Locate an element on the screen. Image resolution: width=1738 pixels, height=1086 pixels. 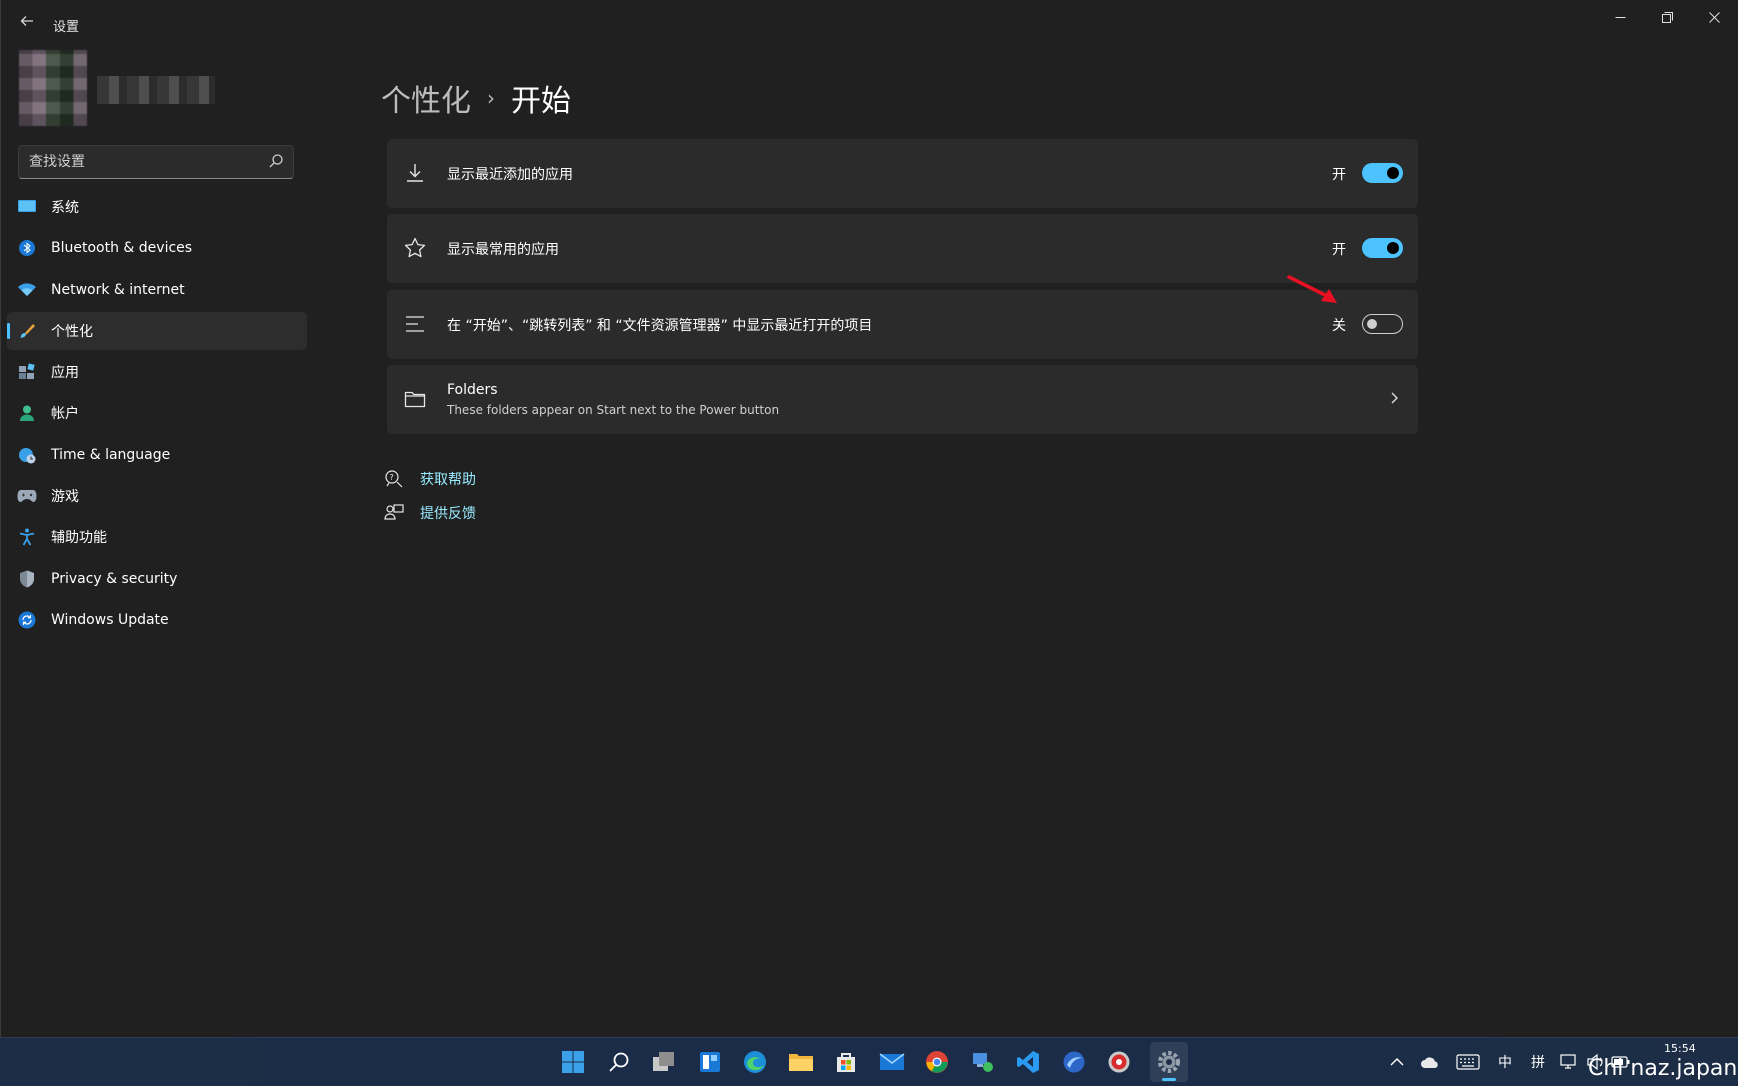
record-icon is located at coordinates (1119, 1062).